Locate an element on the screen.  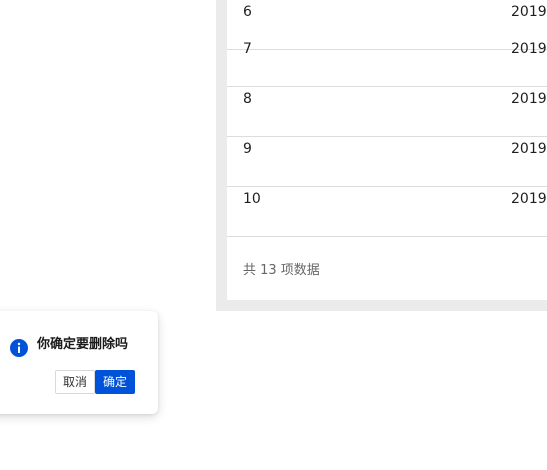
table-row: 7 2019- is located at coordinates (387, 62).